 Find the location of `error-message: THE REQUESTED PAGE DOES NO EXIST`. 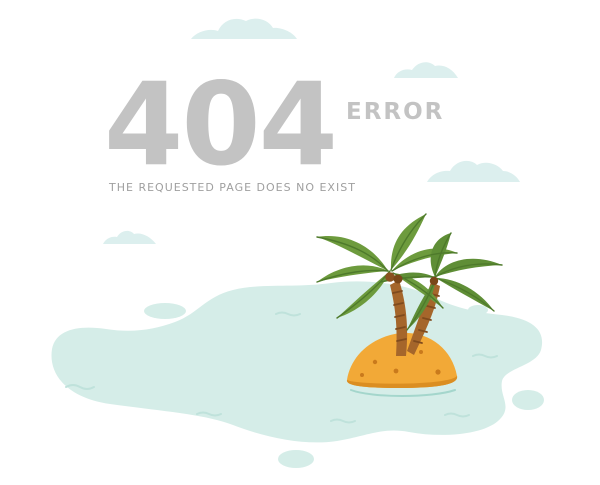

error-message: THE REQUESTED PAGE DOES NO EXIST is located at coordinates (232, 187).